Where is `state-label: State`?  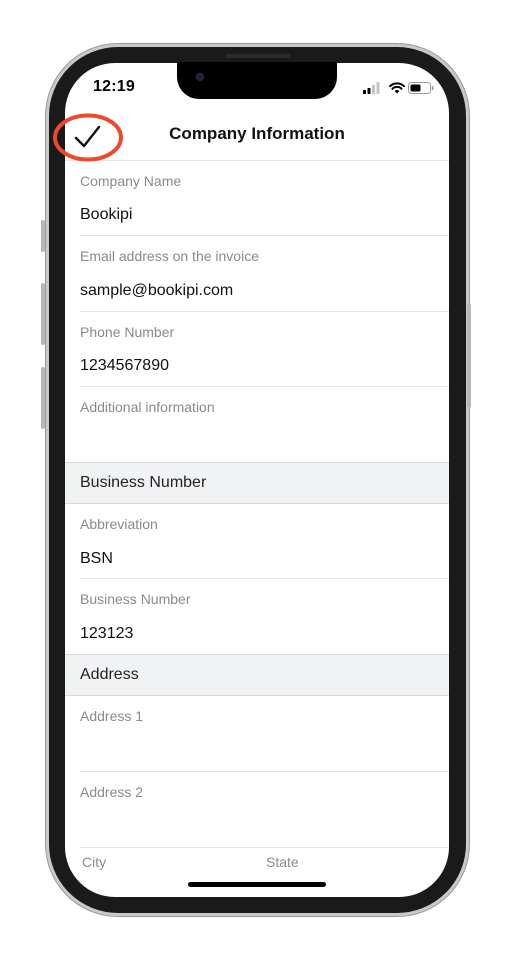
state-label: State is located at coordinates (282, 862).